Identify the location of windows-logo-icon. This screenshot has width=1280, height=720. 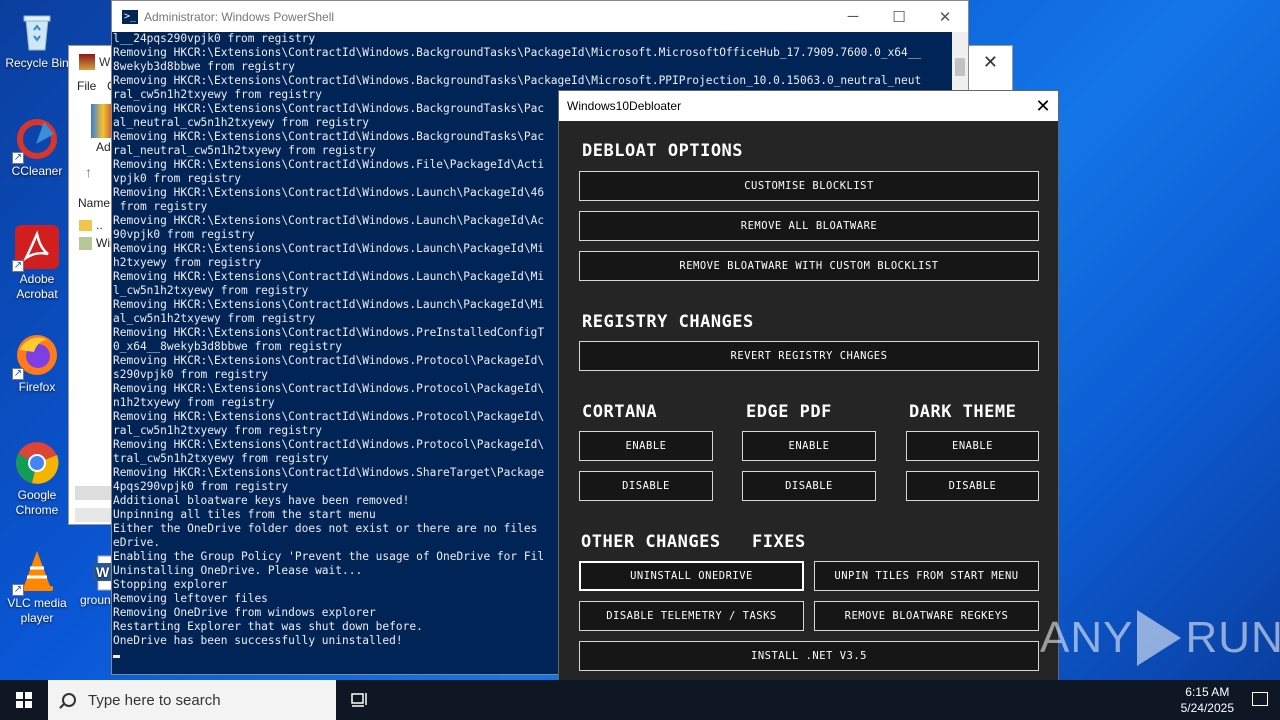
(24, 700).